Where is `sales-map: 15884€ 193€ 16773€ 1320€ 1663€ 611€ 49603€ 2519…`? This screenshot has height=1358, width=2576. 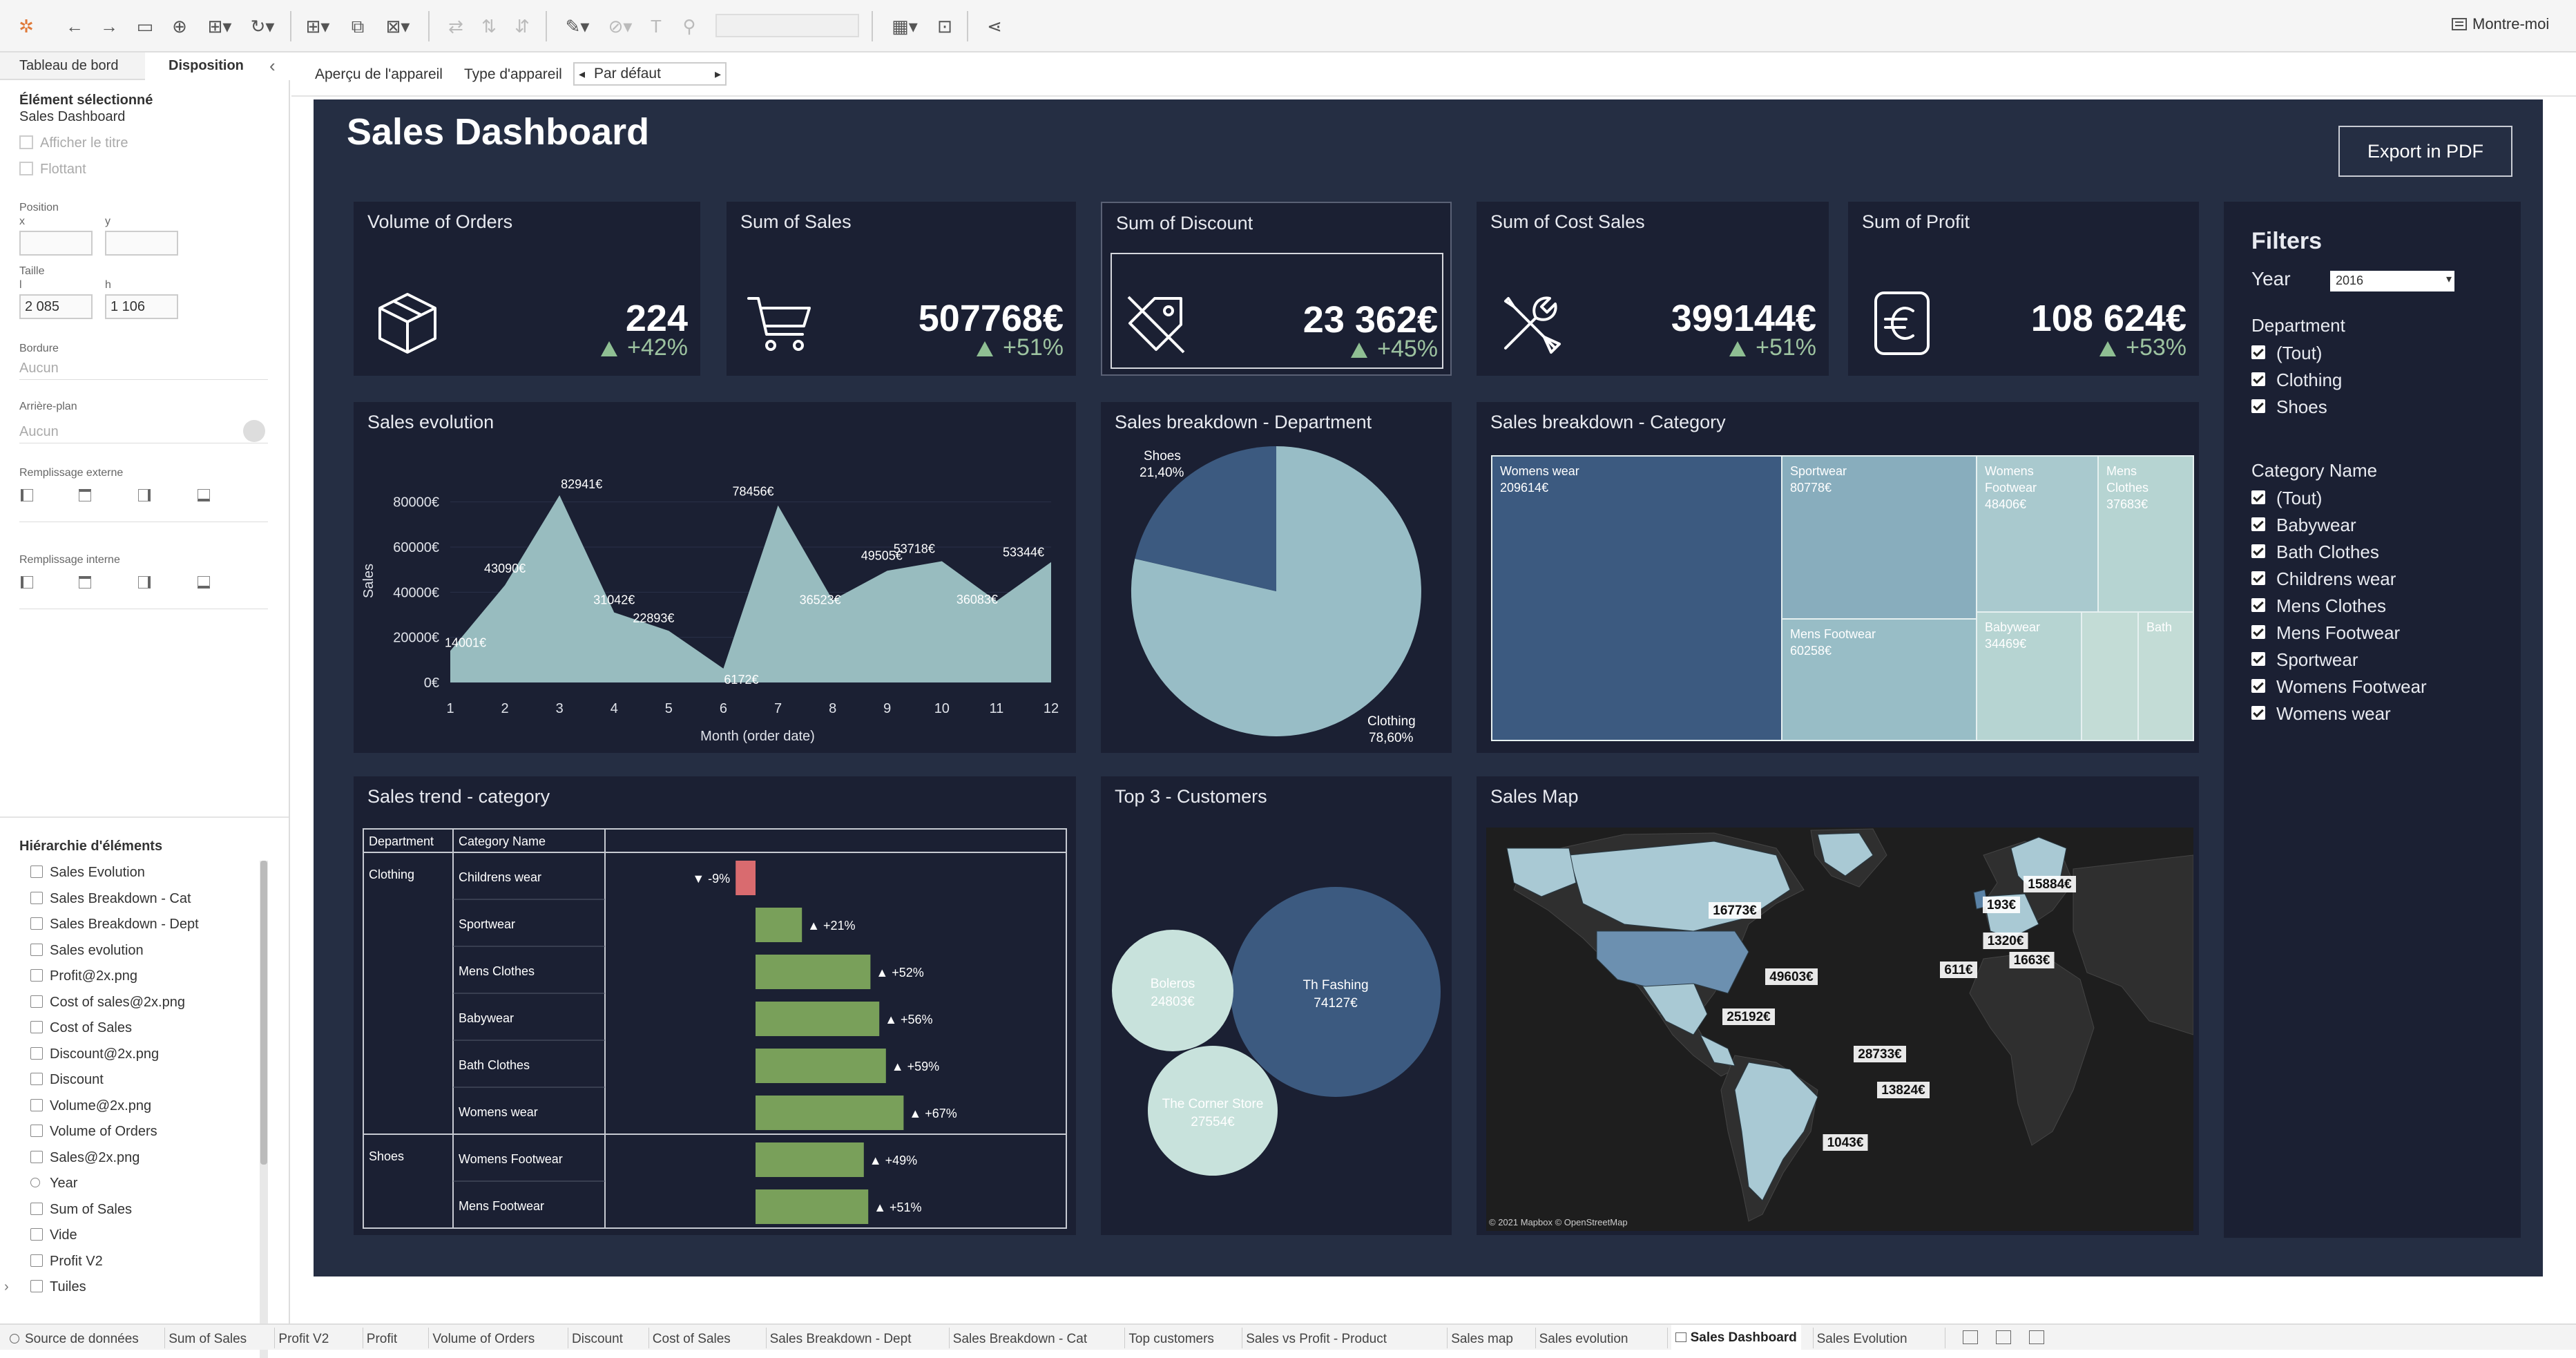
sales-map: 15884€ 193€ 16773€ 1320€ 1663€ 611€ 49603€ 2519… is located at coordinates (1839, 1029).